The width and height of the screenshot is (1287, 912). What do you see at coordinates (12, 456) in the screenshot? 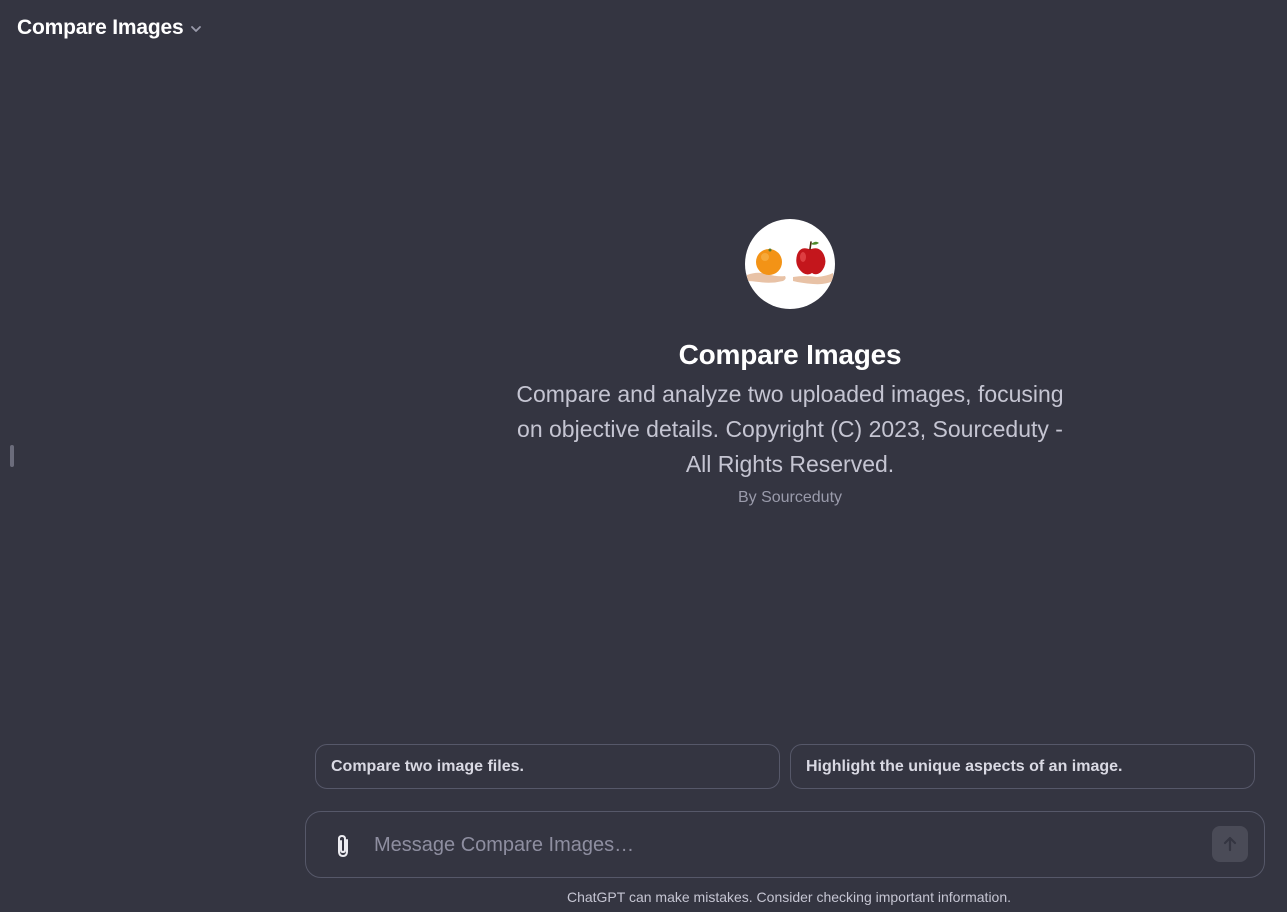
I see `sidebar-toggle-handle` at bounding box center [12, 456].